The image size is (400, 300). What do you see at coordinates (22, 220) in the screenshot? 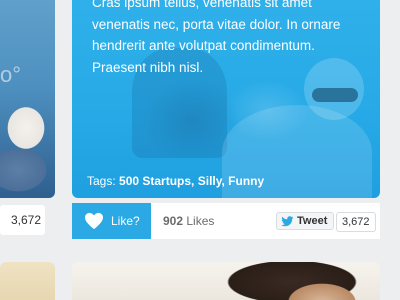
I see `left-card-count: 3,672` at bounding box center [22, 220].